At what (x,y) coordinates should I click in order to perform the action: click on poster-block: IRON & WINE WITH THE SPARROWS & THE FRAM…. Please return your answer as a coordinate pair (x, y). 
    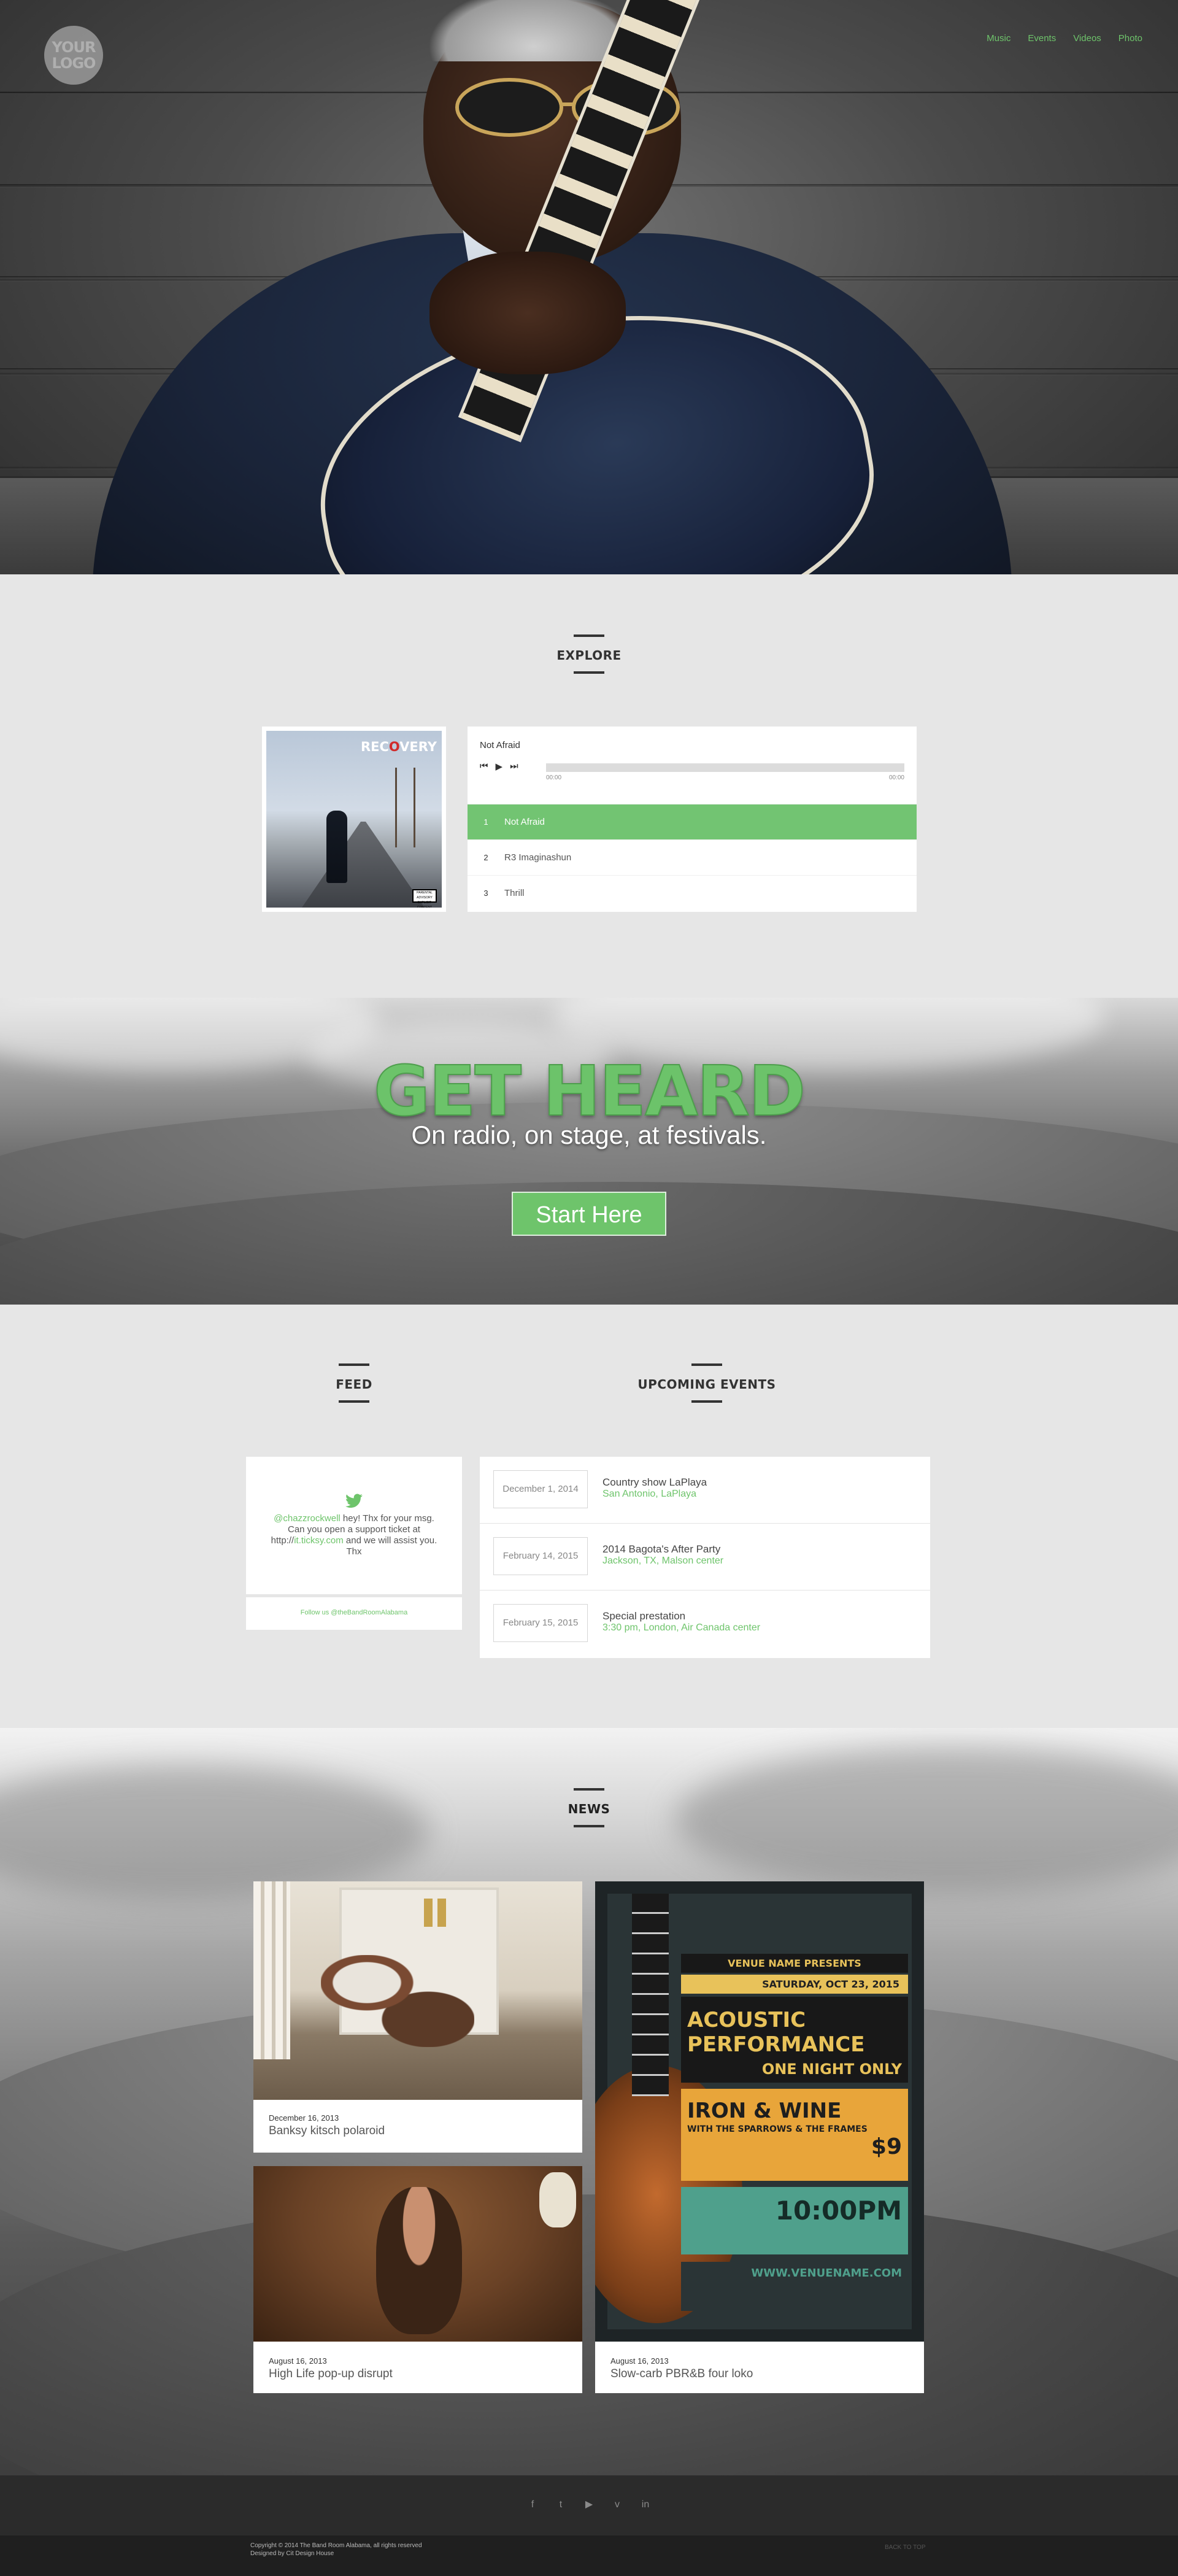
    Looking at the image, I should click on (794, 2135).